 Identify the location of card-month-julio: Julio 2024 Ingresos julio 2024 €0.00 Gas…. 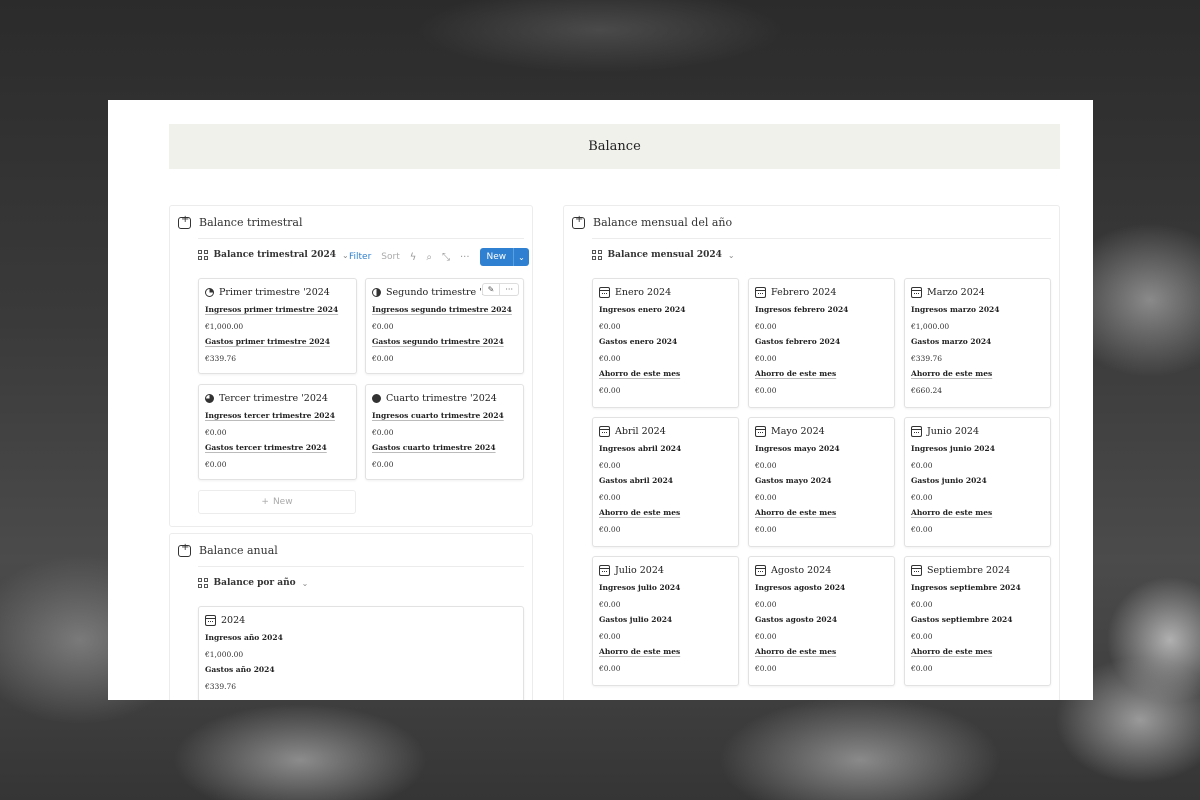
(665, 621).